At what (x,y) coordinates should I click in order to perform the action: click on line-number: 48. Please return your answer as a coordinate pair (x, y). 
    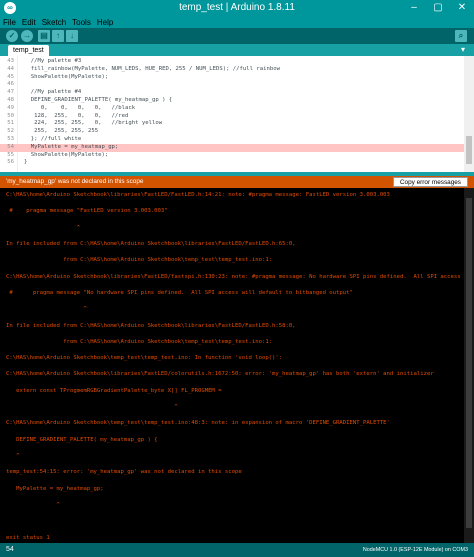
    Looking at the image, I should click on (10, 99).